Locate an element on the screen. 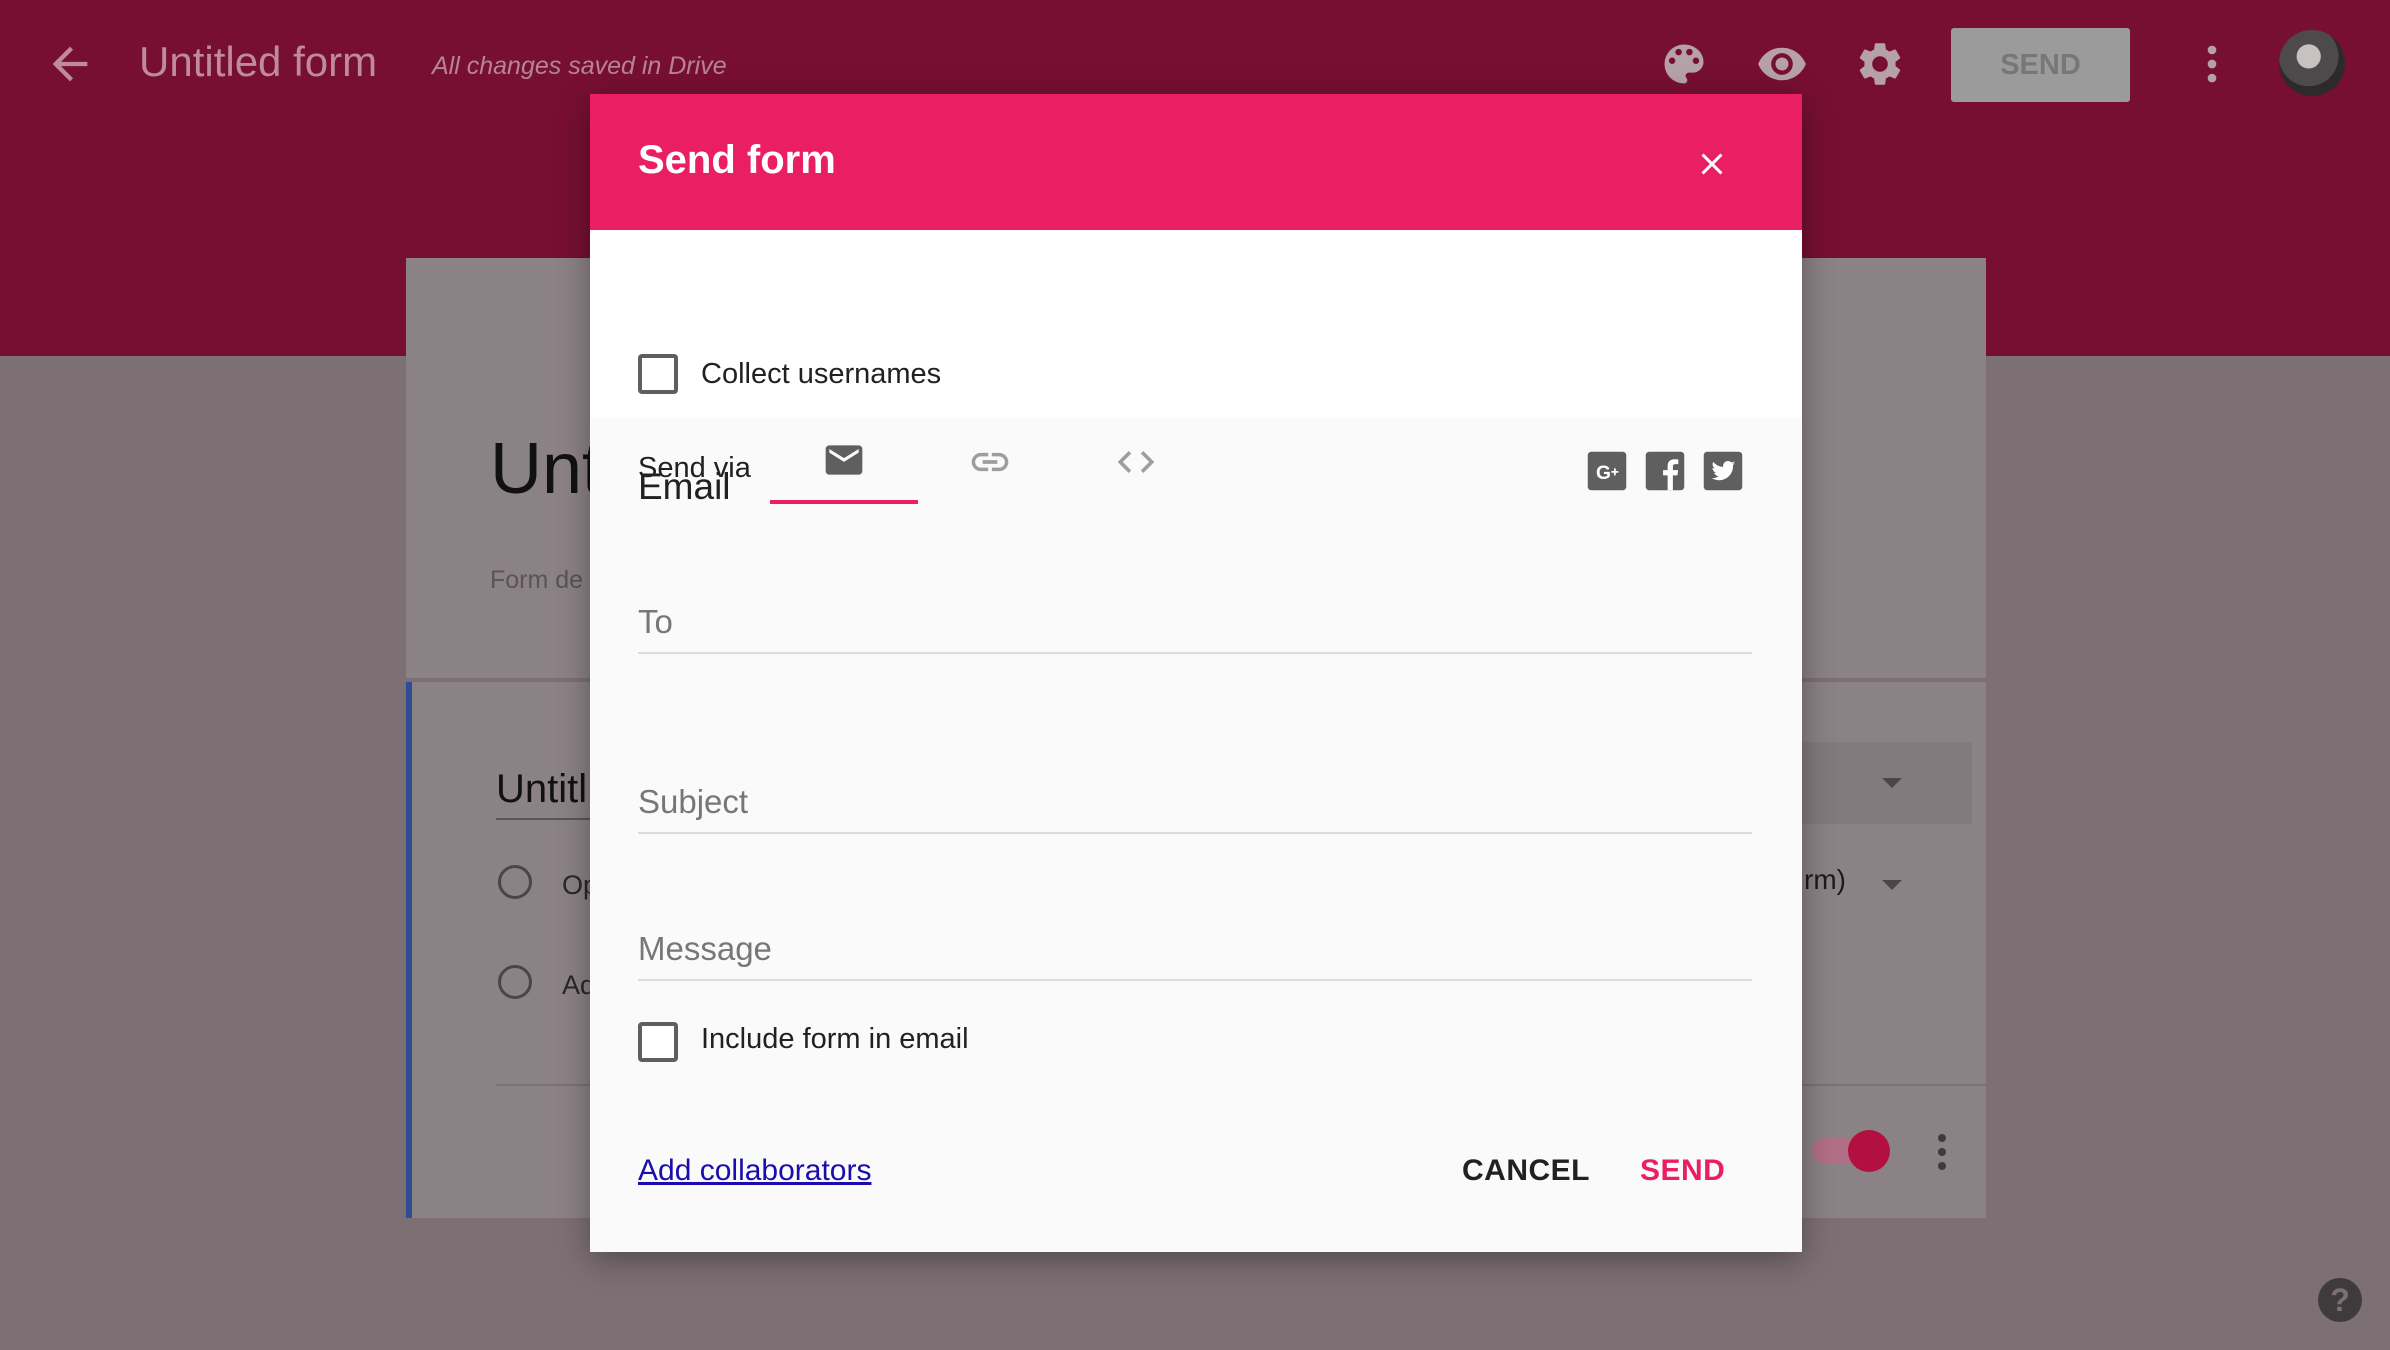 The width and height of the screenshot is (2390, 1350). collect-usernames-checkbox is located at coordinates (658, 374).